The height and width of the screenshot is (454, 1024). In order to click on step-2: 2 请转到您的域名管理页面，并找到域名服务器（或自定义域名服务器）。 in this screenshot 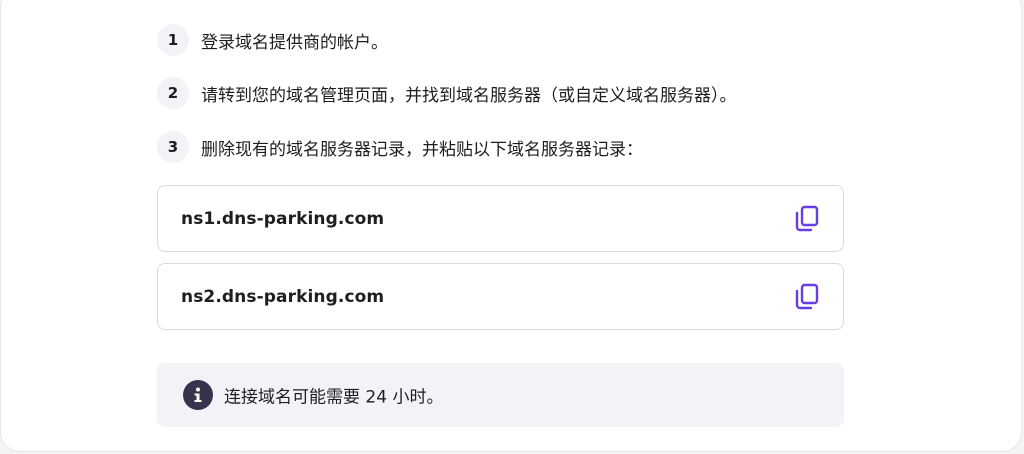, I will do `click(447, 93)`.